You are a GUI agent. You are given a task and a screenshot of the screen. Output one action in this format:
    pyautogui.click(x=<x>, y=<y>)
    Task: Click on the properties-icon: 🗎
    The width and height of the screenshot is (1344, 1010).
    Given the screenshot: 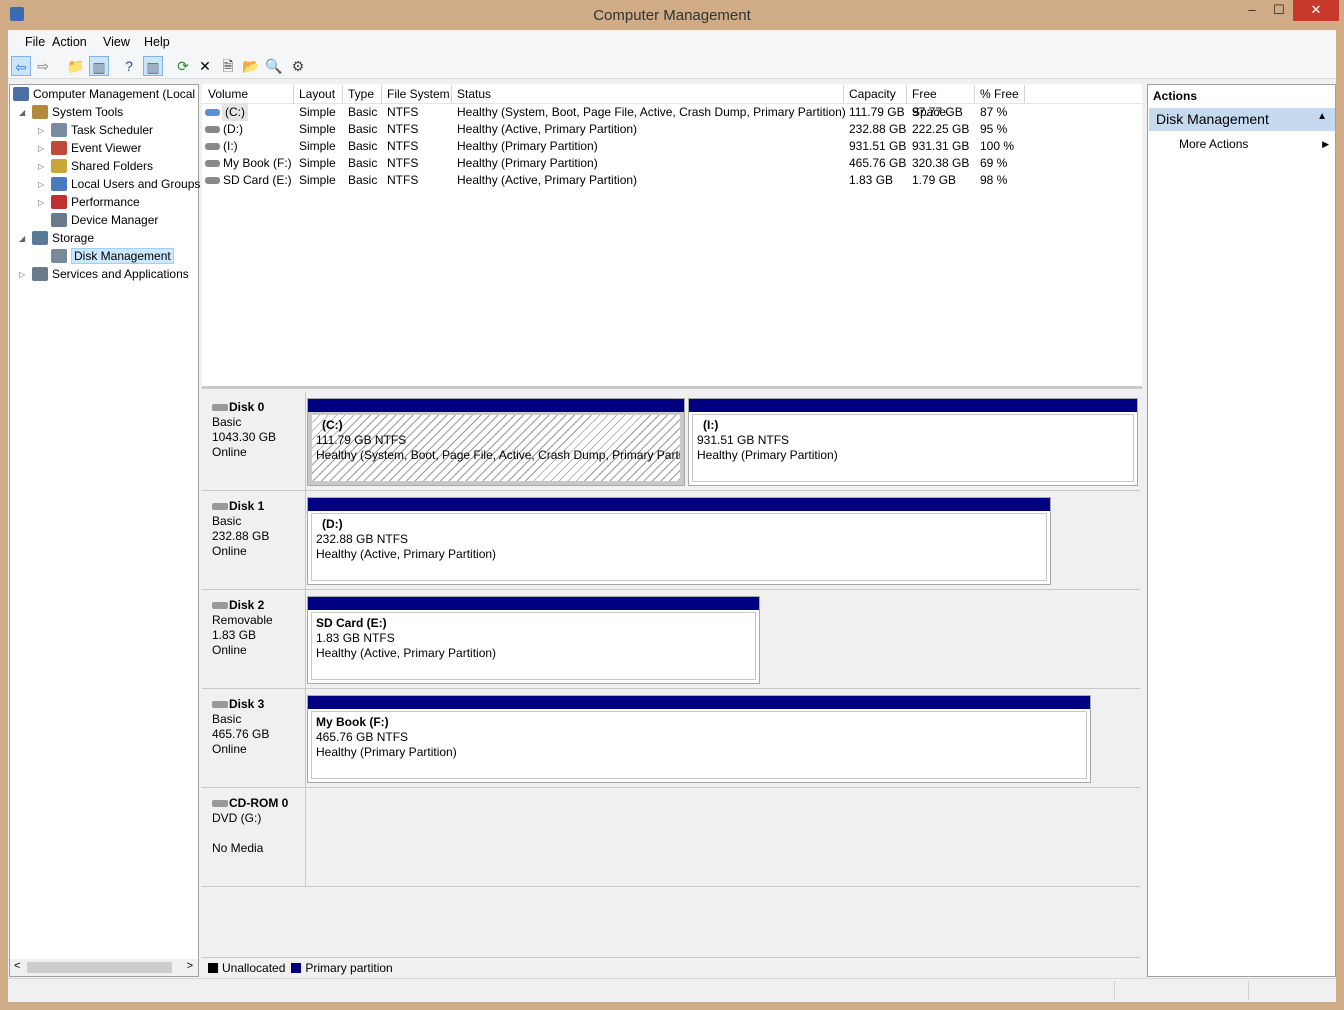 What is the action you would take?
    pyautogui.click(x=228, y=66)
    